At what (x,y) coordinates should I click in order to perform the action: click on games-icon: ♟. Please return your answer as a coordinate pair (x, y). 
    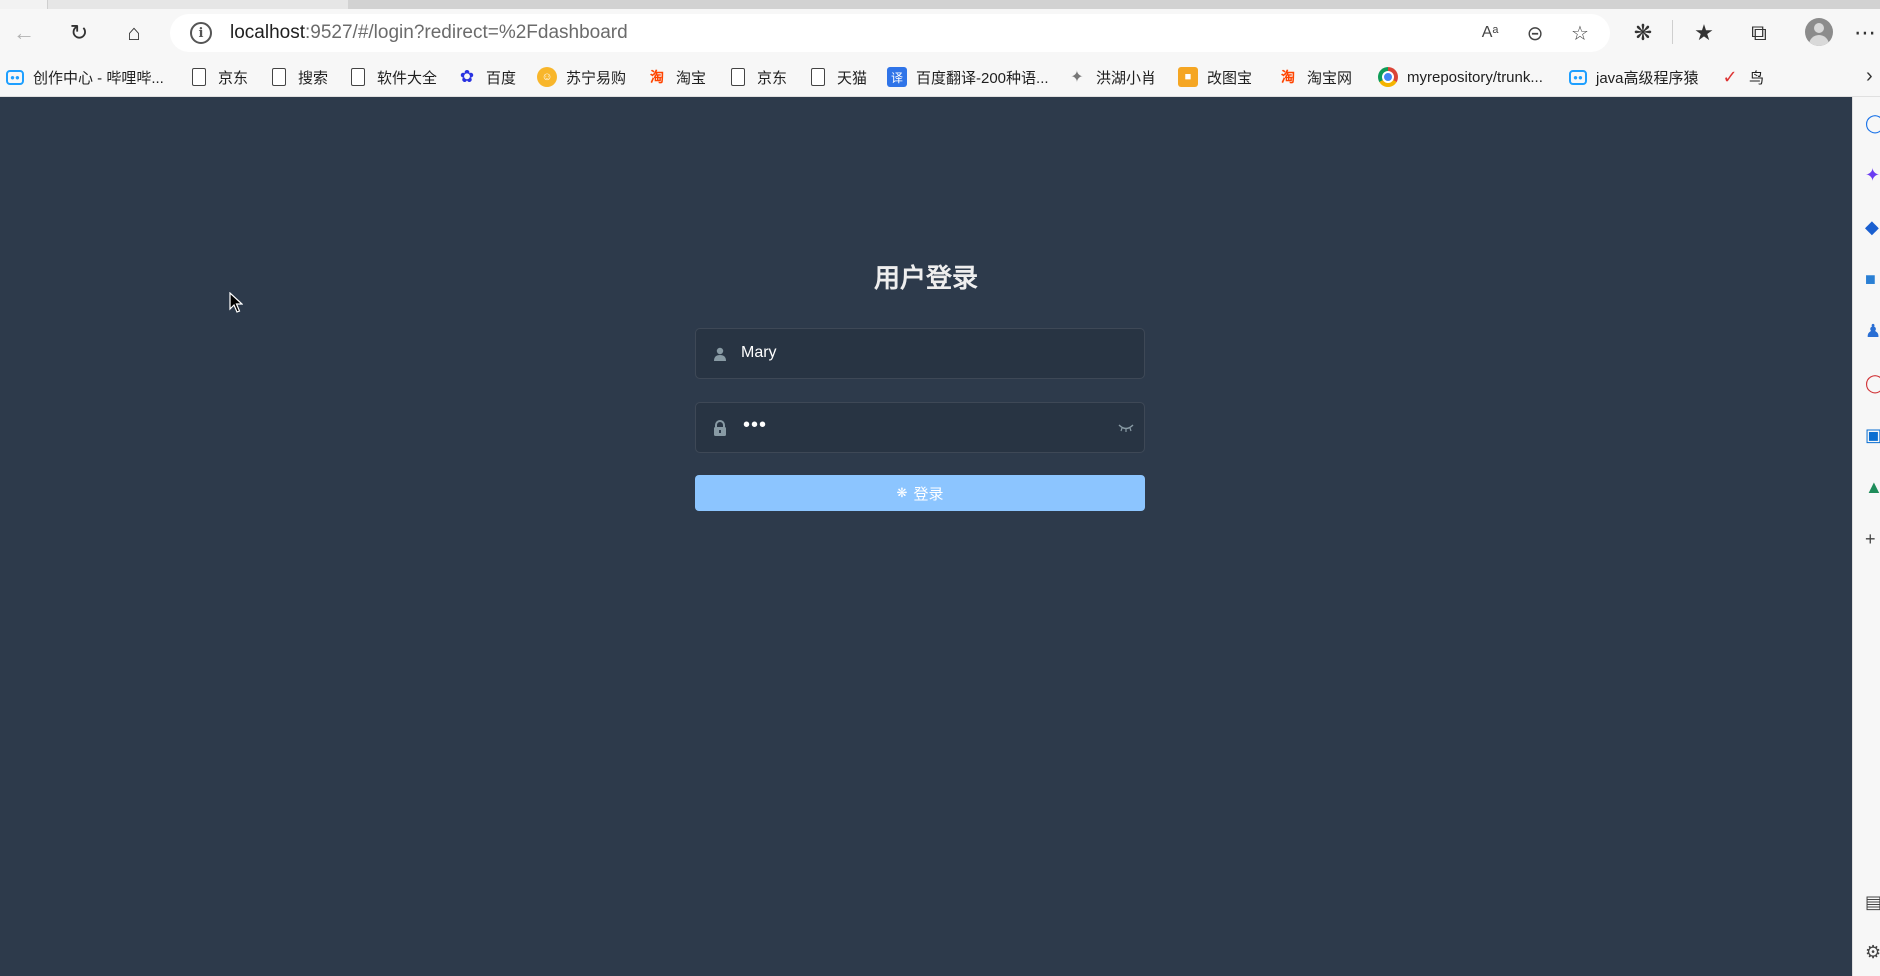
    Looking at the image, I should click on (1872, 331).